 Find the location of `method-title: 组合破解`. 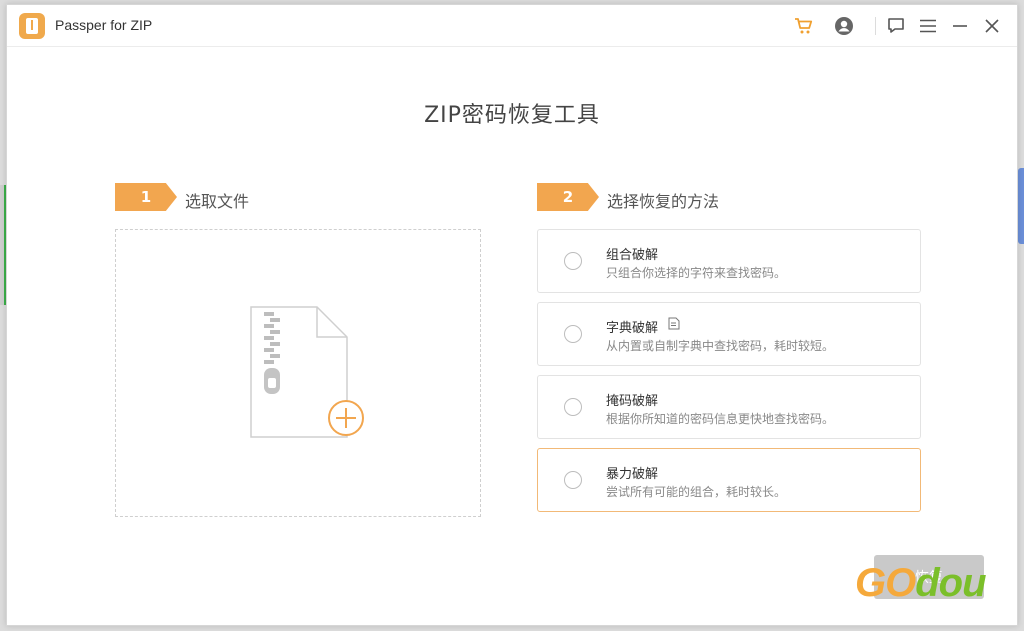

method-title: 组合破解 is located at coordinates (632, 255).